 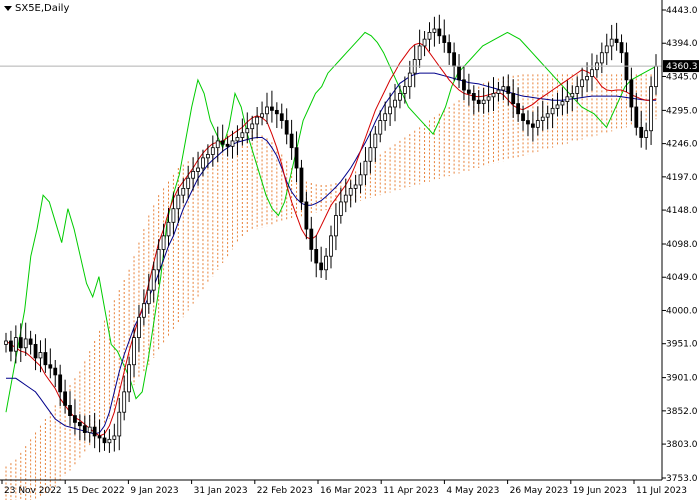 I want to click on x-tick-label: 15 Dec 2022, so click(x=96, y=491).